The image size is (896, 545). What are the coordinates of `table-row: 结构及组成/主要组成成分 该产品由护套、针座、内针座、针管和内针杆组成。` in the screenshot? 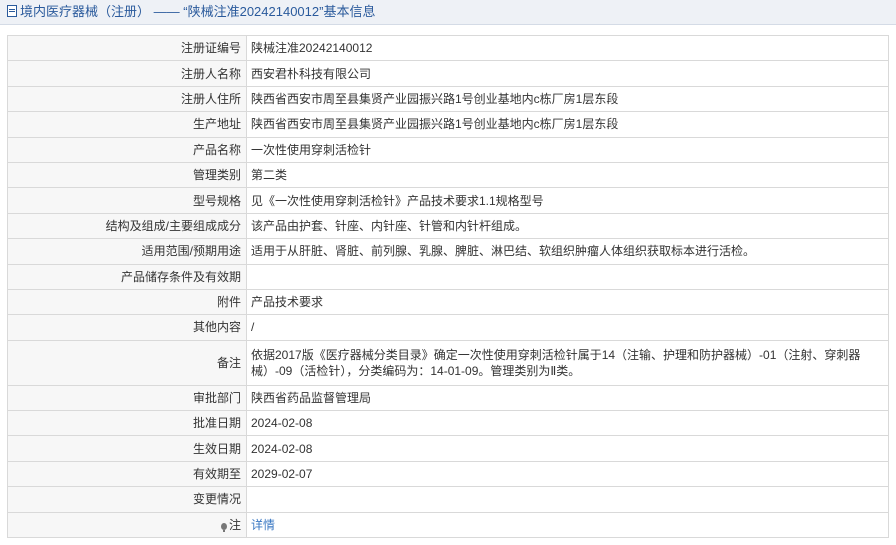 It's located at (448, 226).